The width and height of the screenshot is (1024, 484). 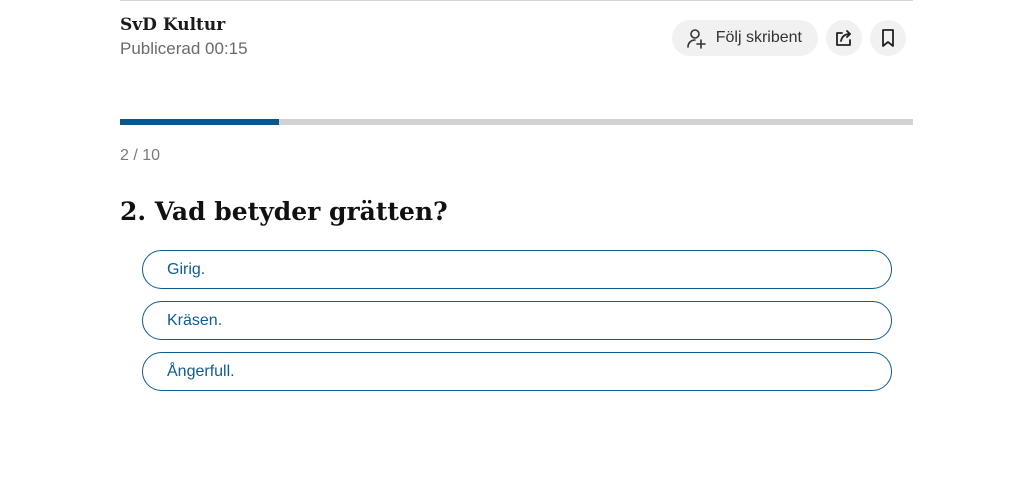 What do you see at coordinates (517, 371) in the screenshot?
I see `answer-option-3: Ångerfull.` at bounding box center [517, 371].